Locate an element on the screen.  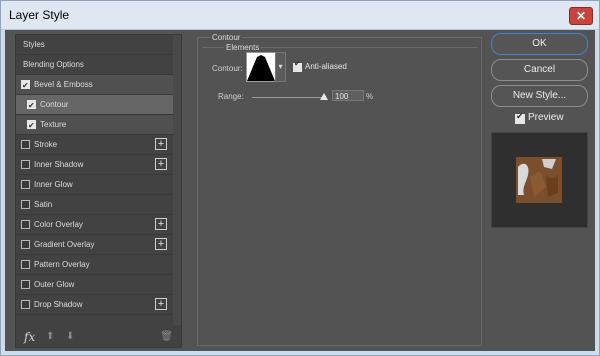
pattern-overlay-checkbox is located at coordinates (25, 264).